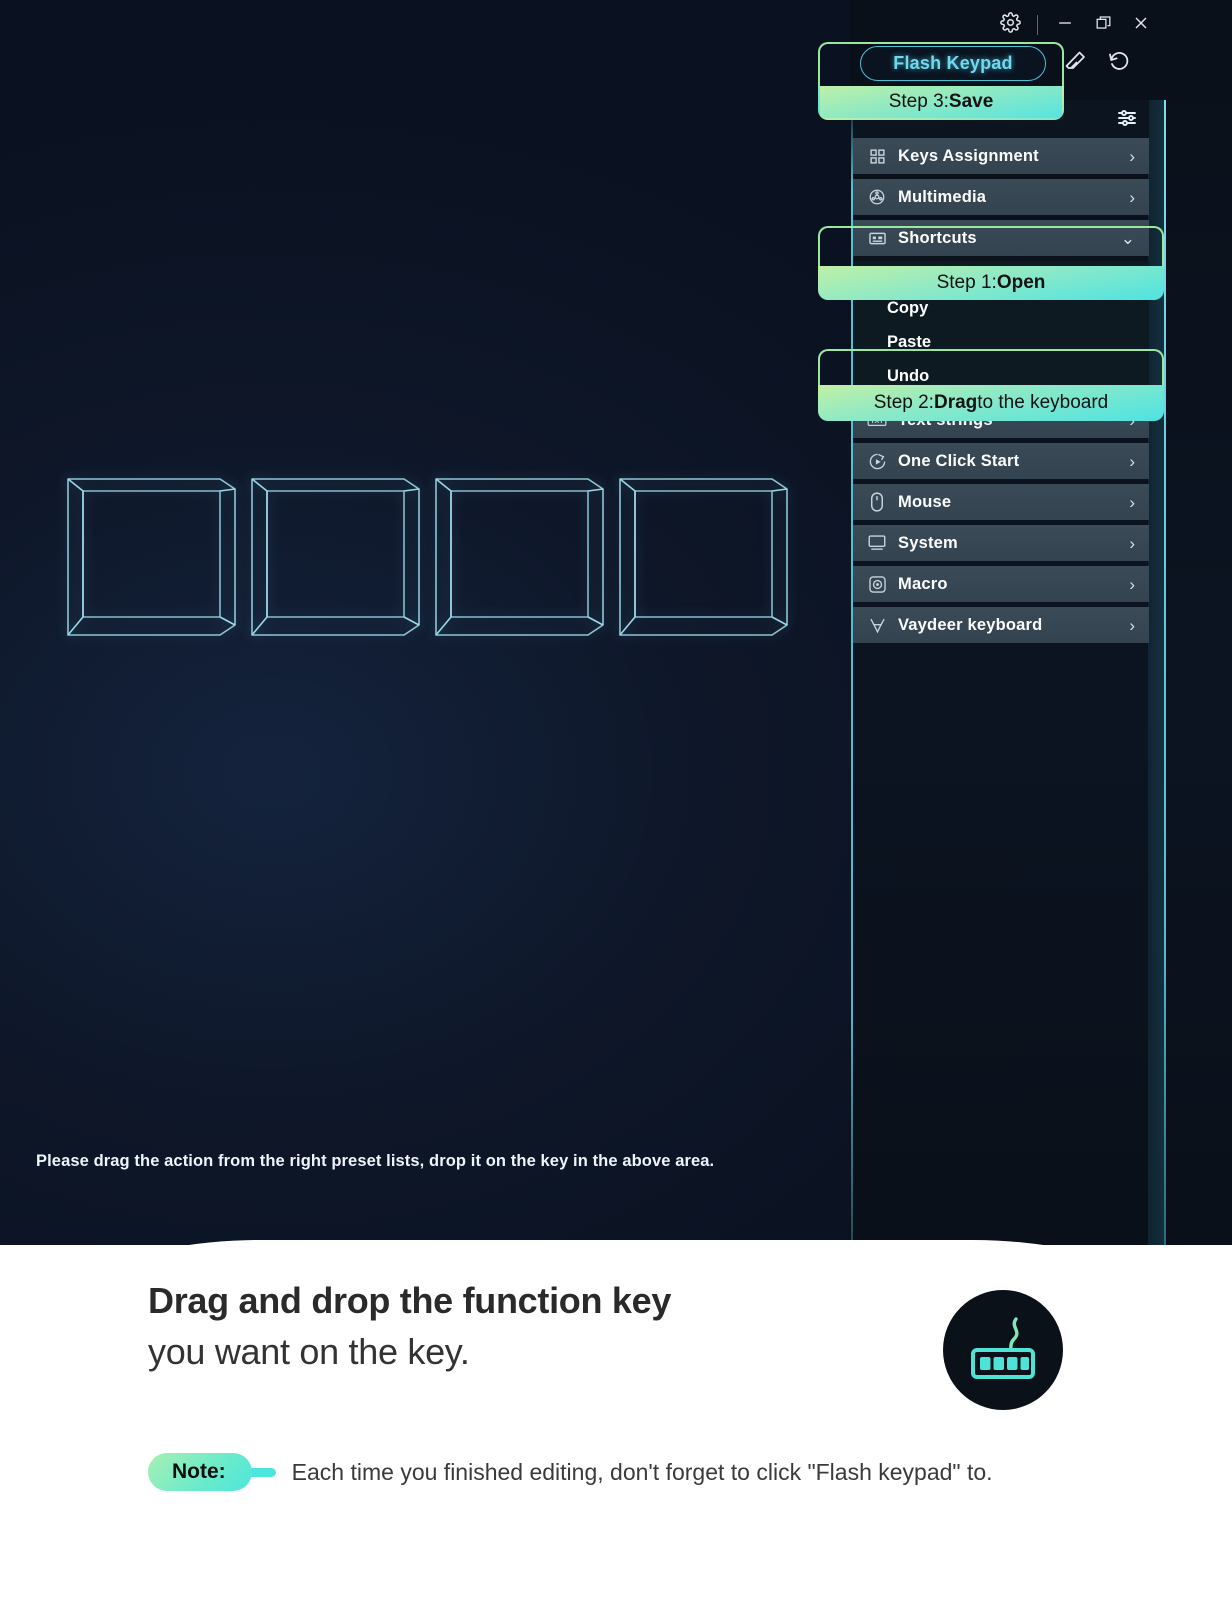 The height and width of the screenshot is (1600, 1232). Describe the element at coordinates (1165, 672) in the screenshot. I see `panel-divider-right` at that location.